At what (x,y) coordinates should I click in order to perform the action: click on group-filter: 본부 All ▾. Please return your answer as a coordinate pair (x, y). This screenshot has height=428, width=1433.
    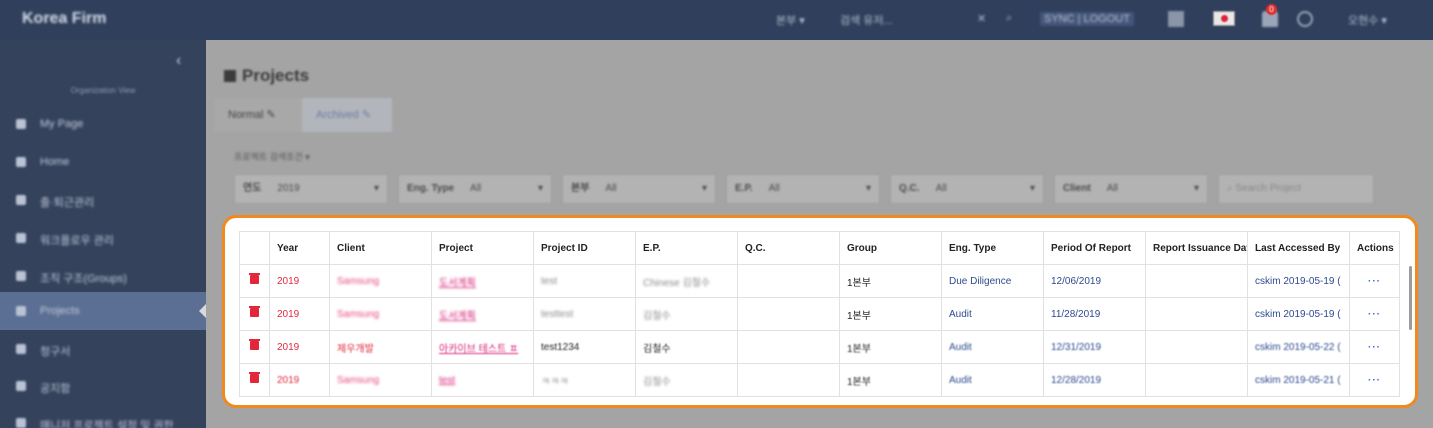
    Looking at the image, I should click on (639, 189).